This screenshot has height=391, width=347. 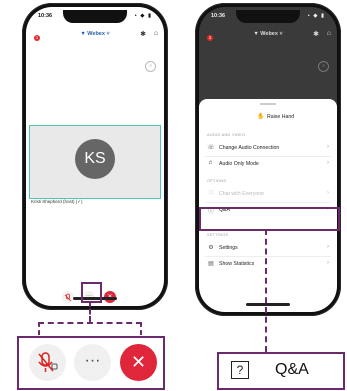 I want to click on menu-label: Settings, so click(x=228, y=248).